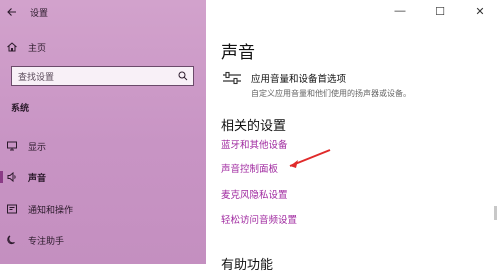 This screenshot has height=273, width=500. I want to click on window-controls: — ☐ ✕, so click(440, 11).